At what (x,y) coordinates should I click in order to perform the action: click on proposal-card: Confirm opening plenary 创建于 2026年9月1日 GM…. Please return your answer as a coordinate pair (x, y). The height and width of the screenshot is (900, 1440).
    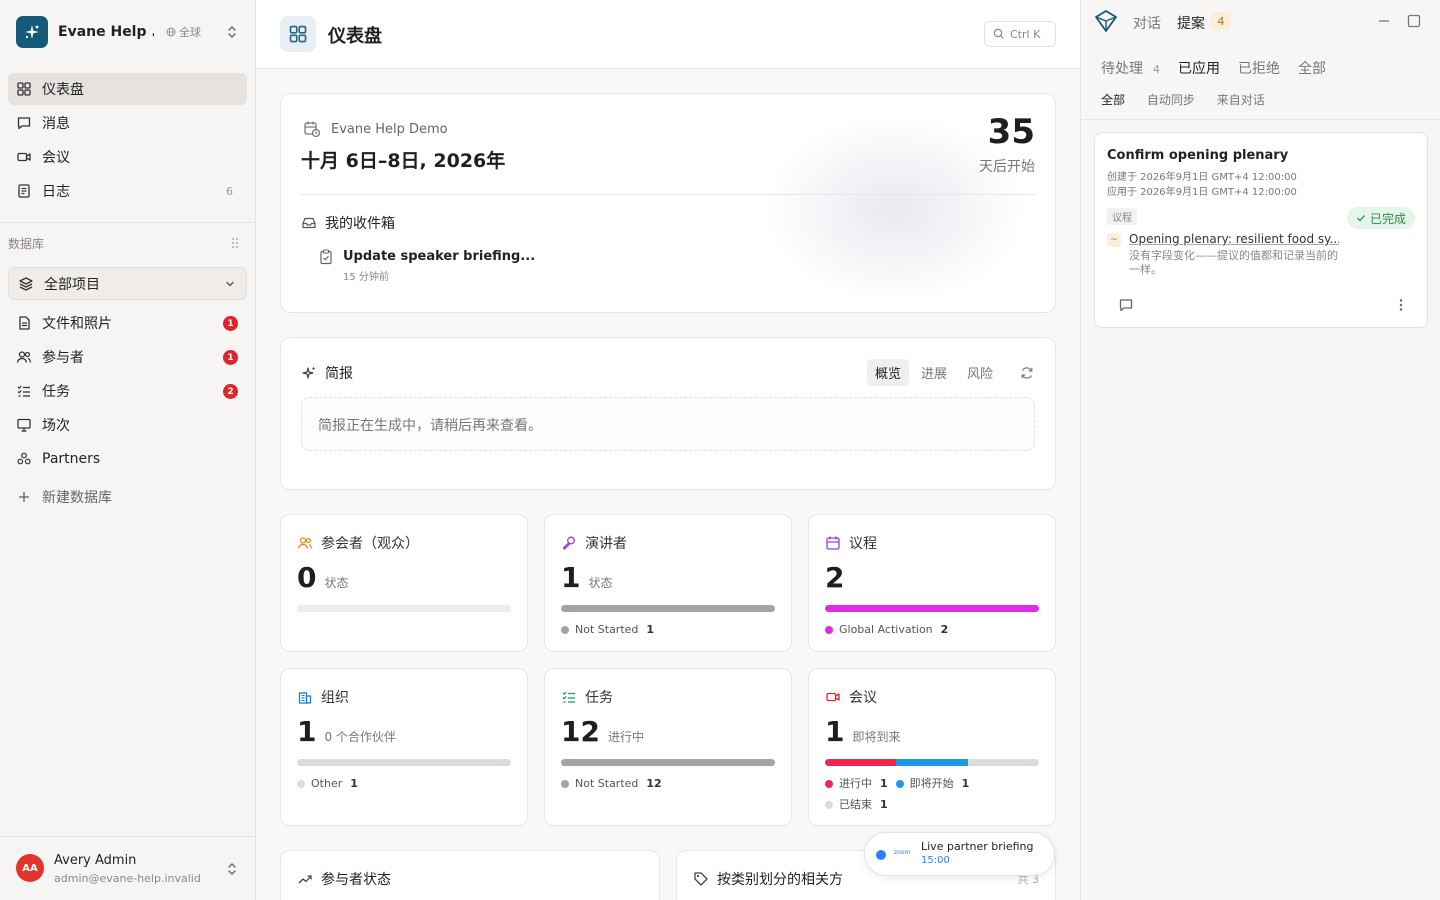
    Looking at the image, I should click on (1261, 230).